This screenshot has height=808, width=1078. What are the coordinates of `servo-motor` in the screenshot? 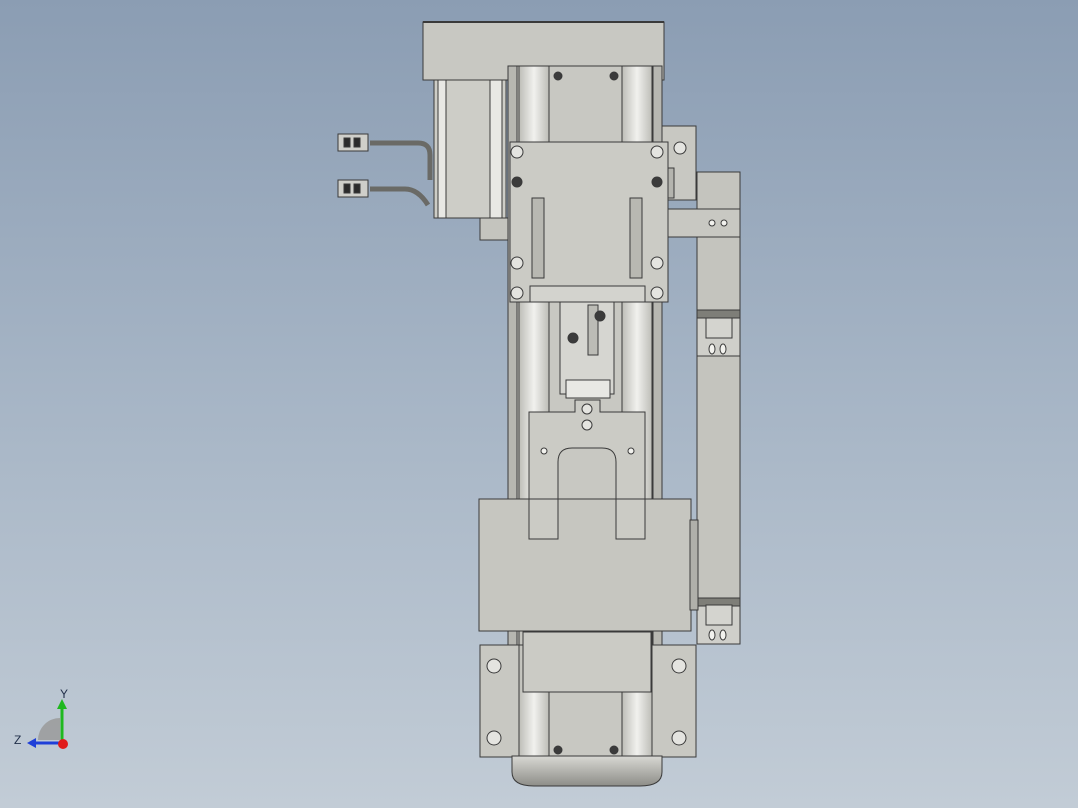 It's located at (473, 160).